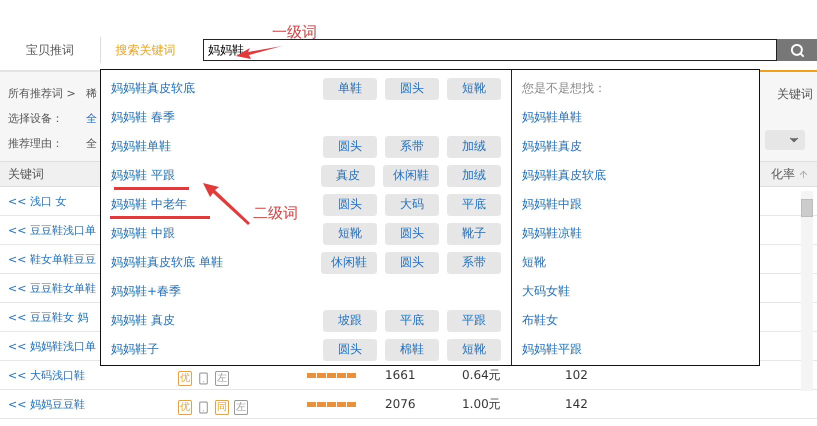 The width and height of the screenshot is (817, 426). I want to click on suggestion-link: 妈妈鞋 平跟, so click(143, 175).